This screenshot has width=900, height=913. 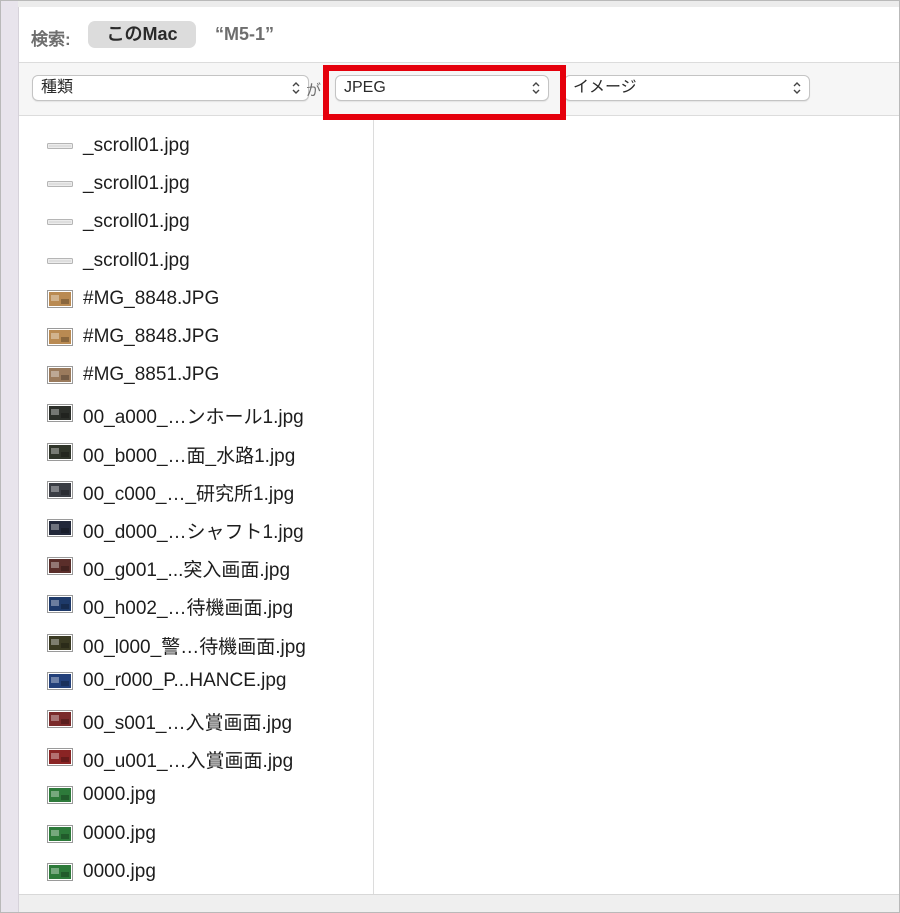 I want to click on list-item: 00_c000_…_研究所1.jpg, so click(x=196, y=490).